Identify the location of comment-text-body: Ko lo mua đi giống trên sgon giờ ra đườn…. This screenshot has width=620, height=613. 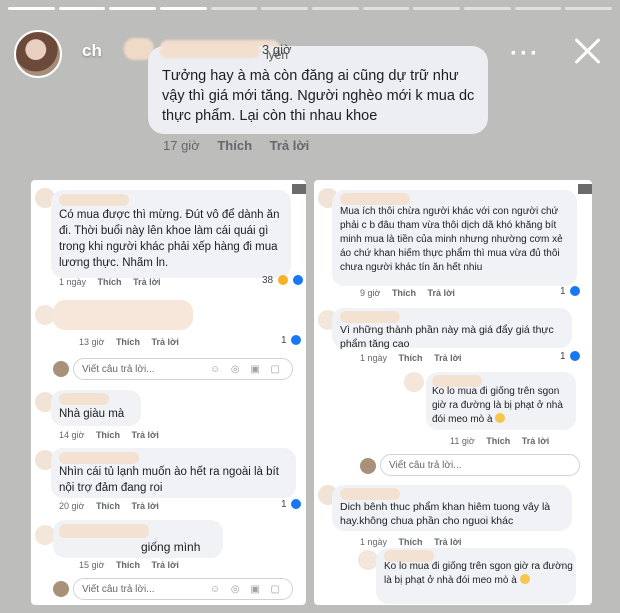
(478, 573).